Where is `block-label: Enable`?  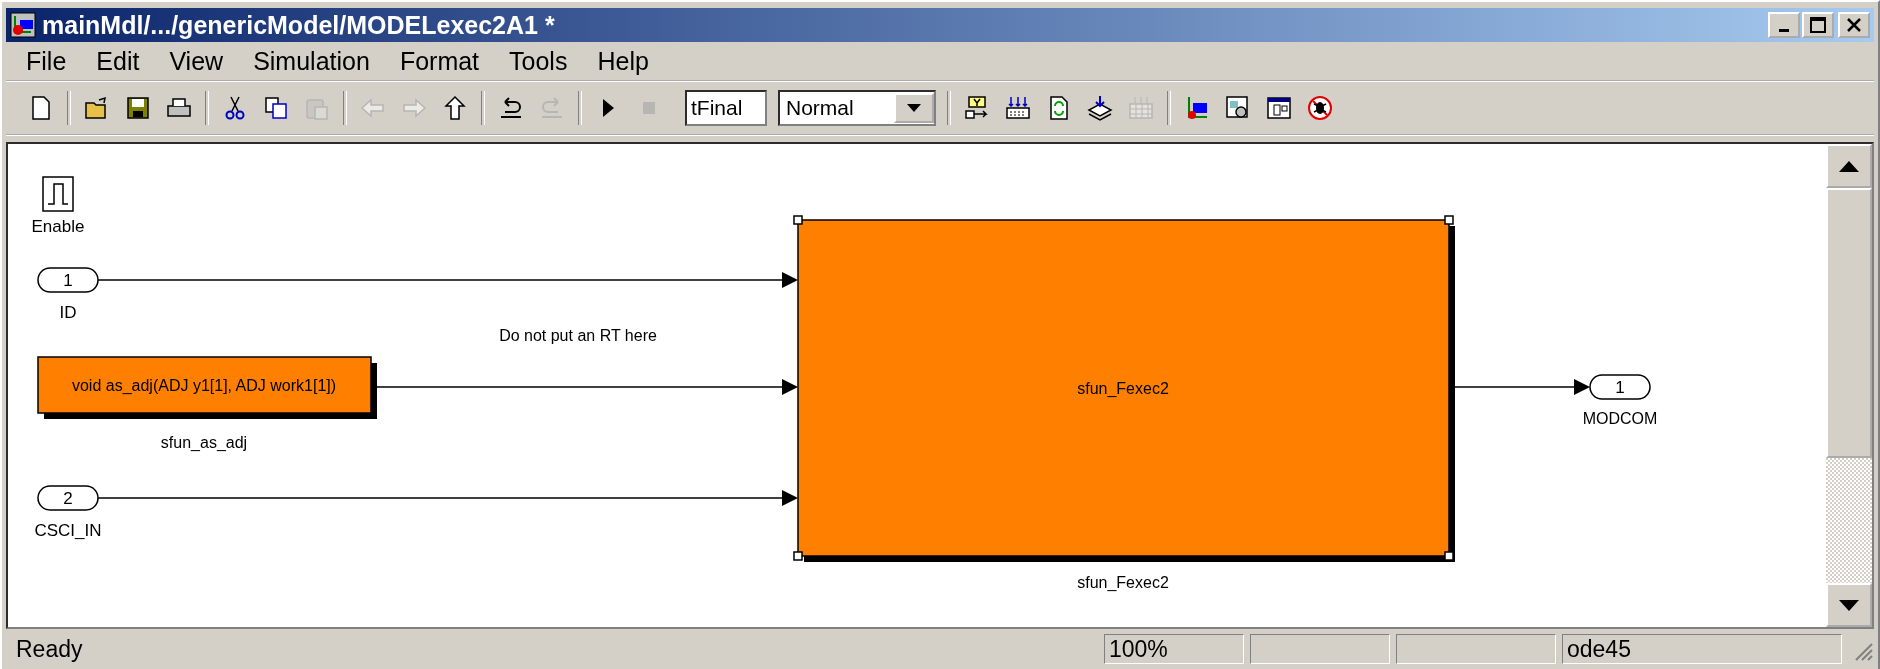
block-label: Enable is located at coordinates (58, 226).